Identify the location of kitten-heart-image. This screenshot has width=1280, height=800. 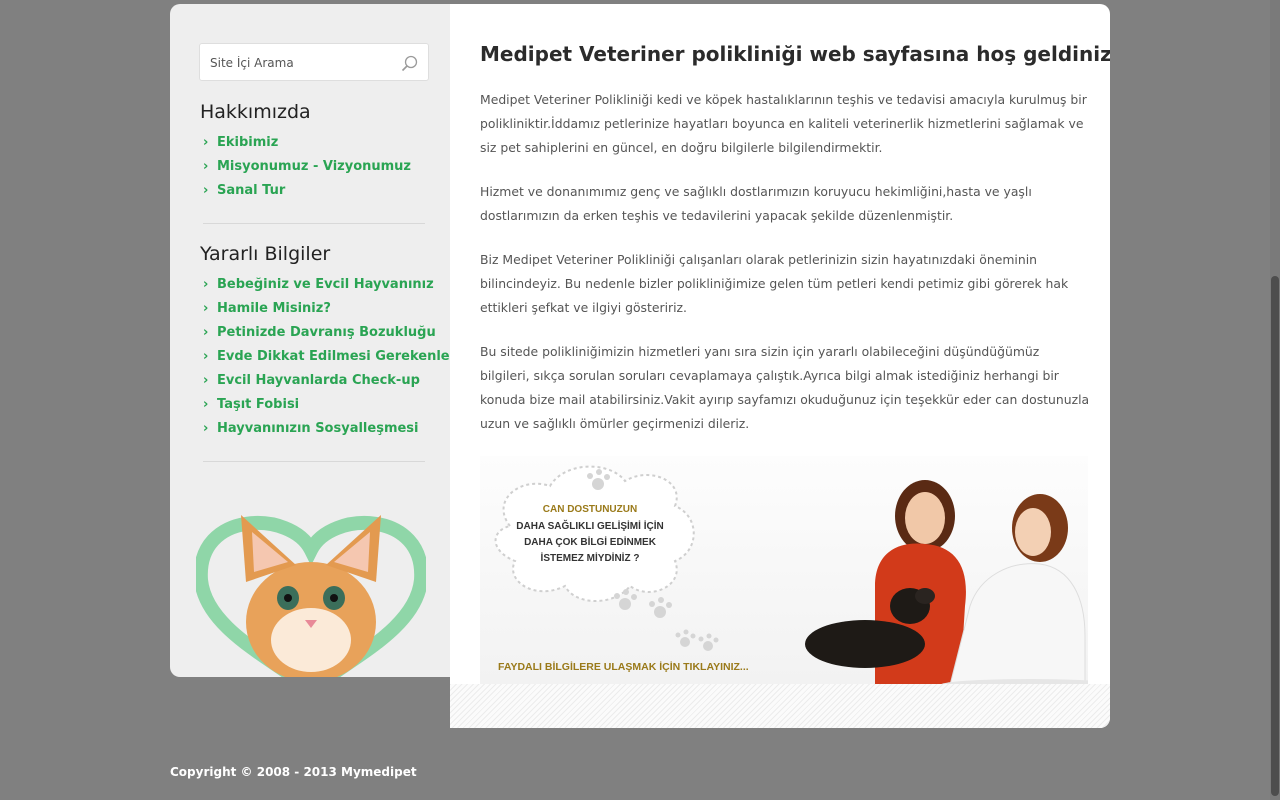
(311, 593).